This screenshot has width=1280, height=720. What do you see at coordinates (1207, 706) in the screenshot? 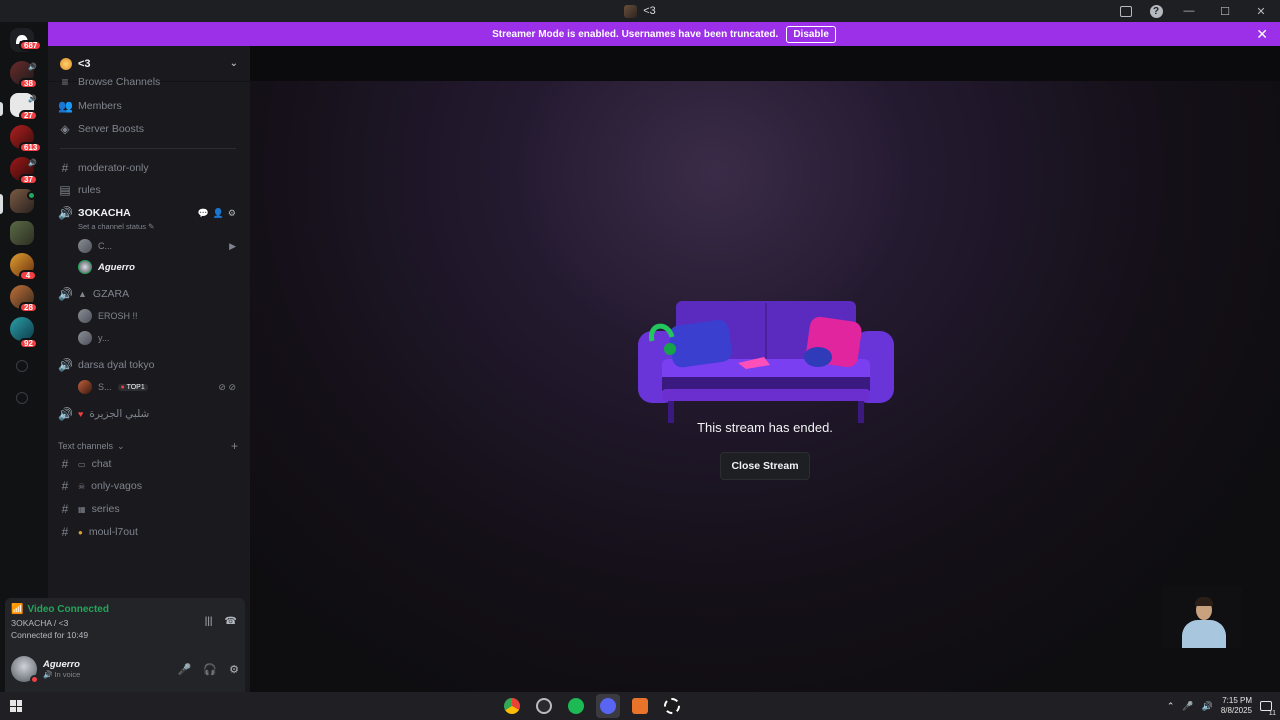
I see `volume-icon: 🔊` at bounding box center [1207, 706].